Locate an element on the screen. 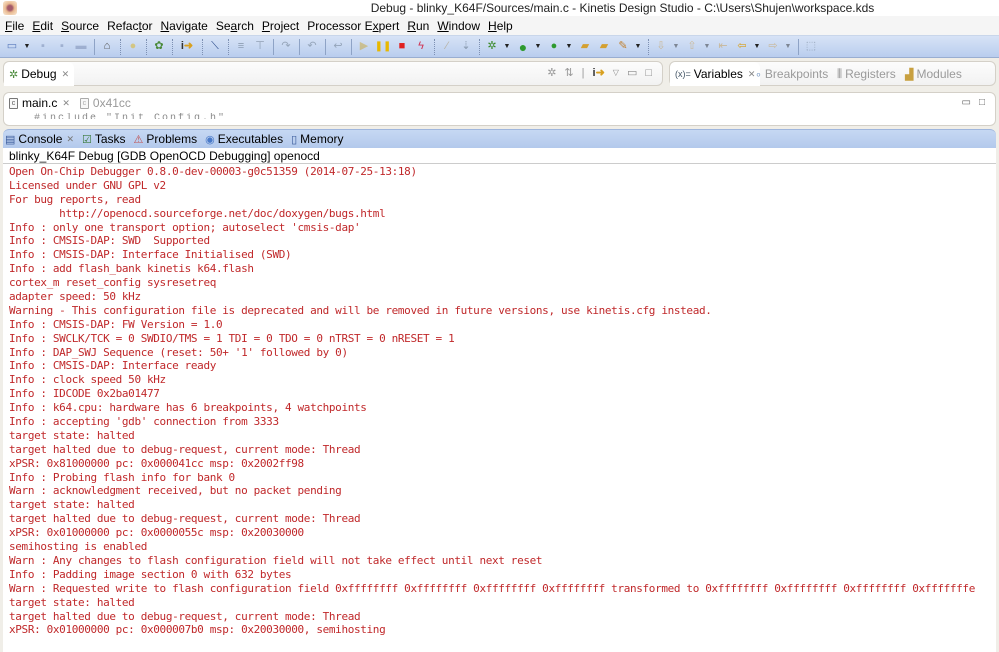  toolbar-separator is located at coordinates (202, 46).